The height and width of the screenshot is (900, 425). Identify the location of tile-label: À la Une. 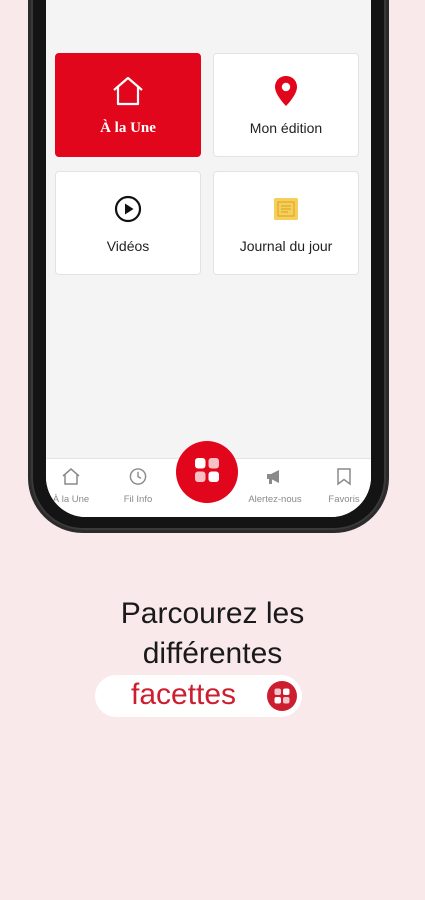
(128, 127).